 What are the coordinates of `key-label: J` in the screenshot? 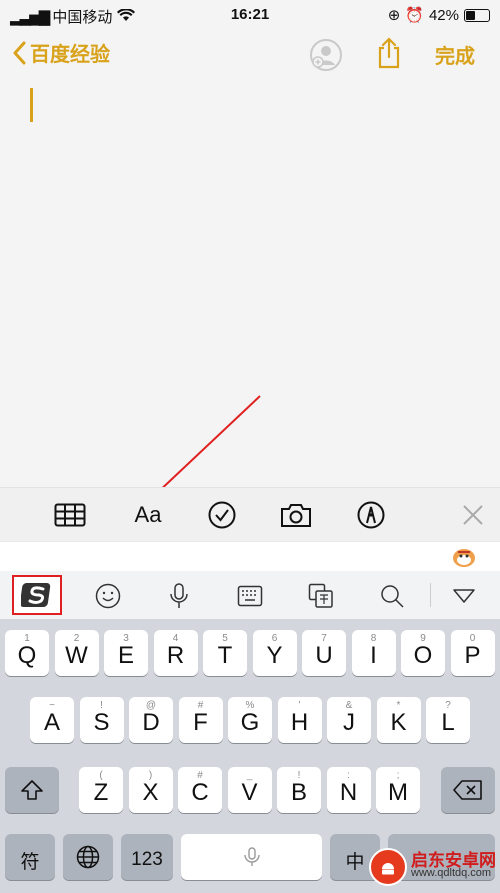 It's located at (349, 722).